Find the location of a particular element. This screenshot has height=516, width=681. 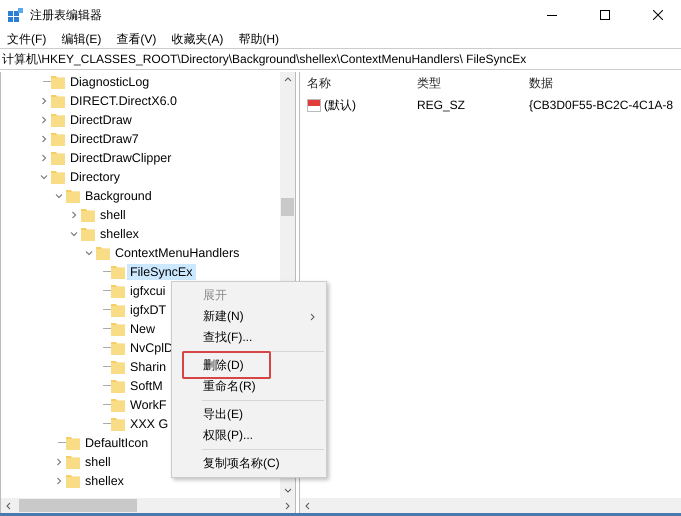

tree-item: Directory is located at coordinates (95, 176).